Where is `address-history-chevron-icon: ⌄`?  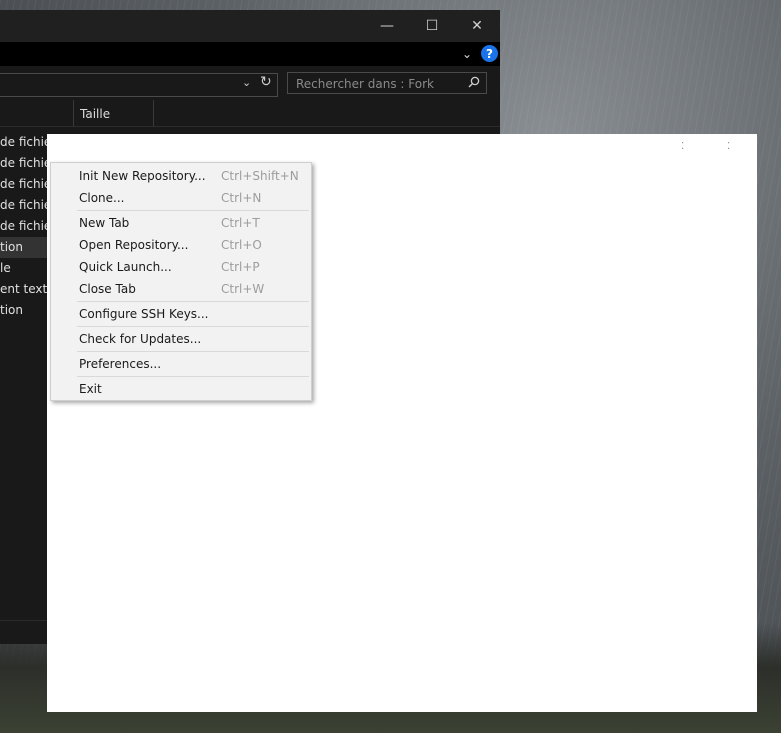 address-history-chevron-icon: ⌄ is located at coordinates (246, 82).